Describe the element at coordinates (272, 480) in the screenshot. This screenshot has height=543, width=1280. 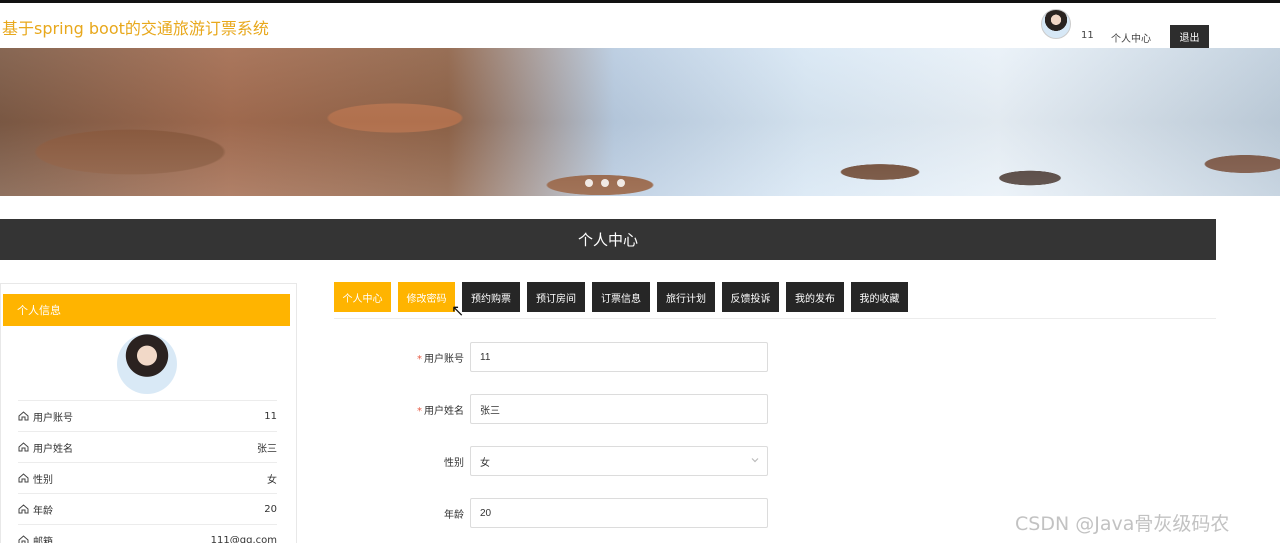
I see `info-value-gender: 女` at that location.